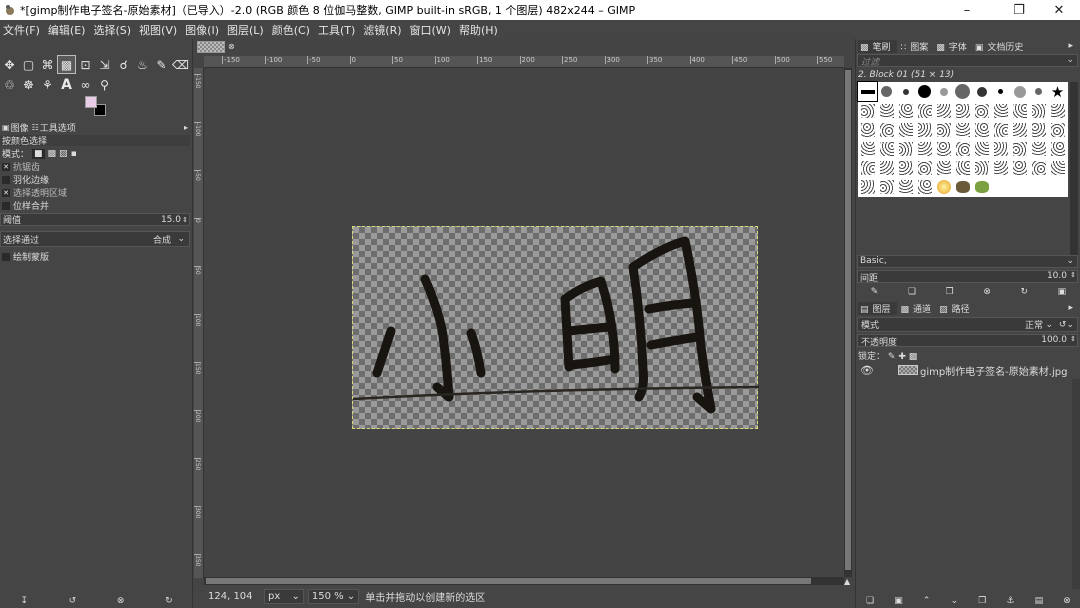 The width and height of the screenshot is (1080, 608). What do you see at coordinates (993, 370) in the screenshot?
I see `layer-name: gimp制作电子签名-原始素材.jpg` at bounding box center [993, 370].